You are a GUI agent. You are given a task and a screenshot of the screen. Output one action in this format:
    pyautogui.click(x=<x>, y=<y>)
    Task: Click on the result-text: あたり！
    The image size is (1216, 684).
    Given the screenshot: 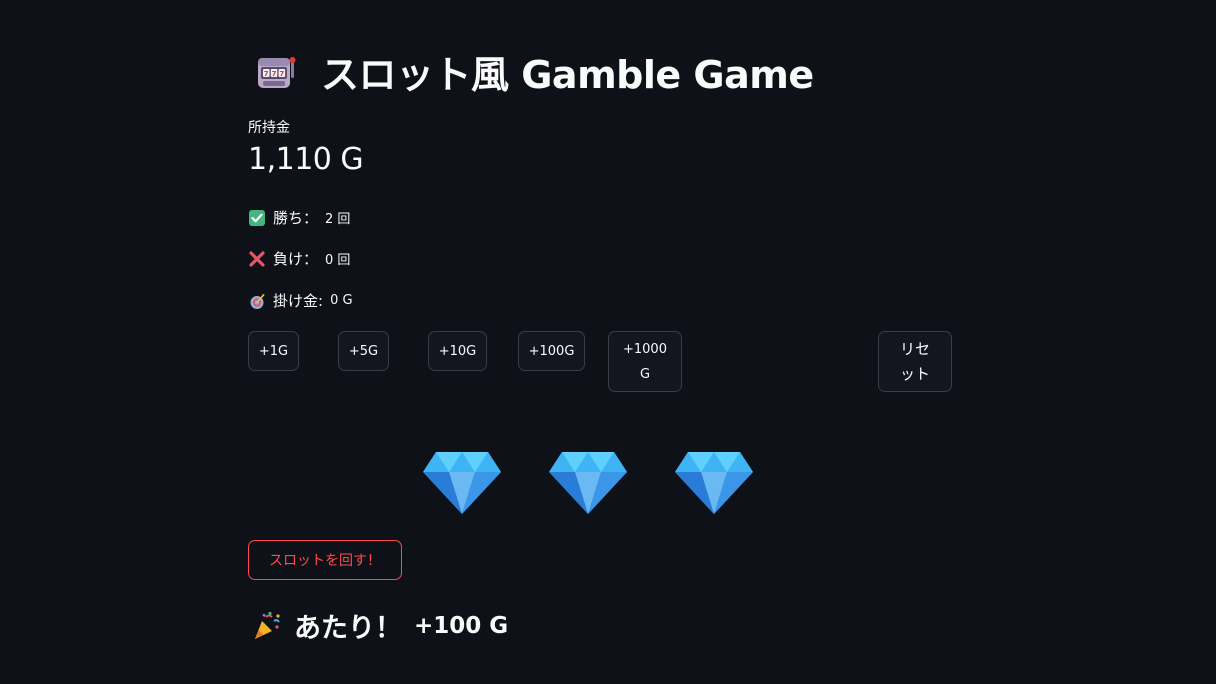 What is the action you would take?
    pyautogui.click(x=348, y=628)
    